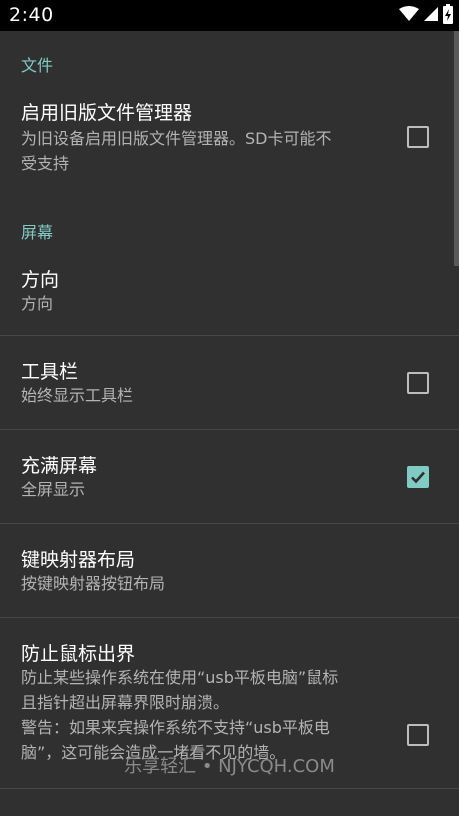  What do you see at coordinates (37, 65) in the screenshot?
I see `section-header-file: 文件` at bounding box center [37, 65].